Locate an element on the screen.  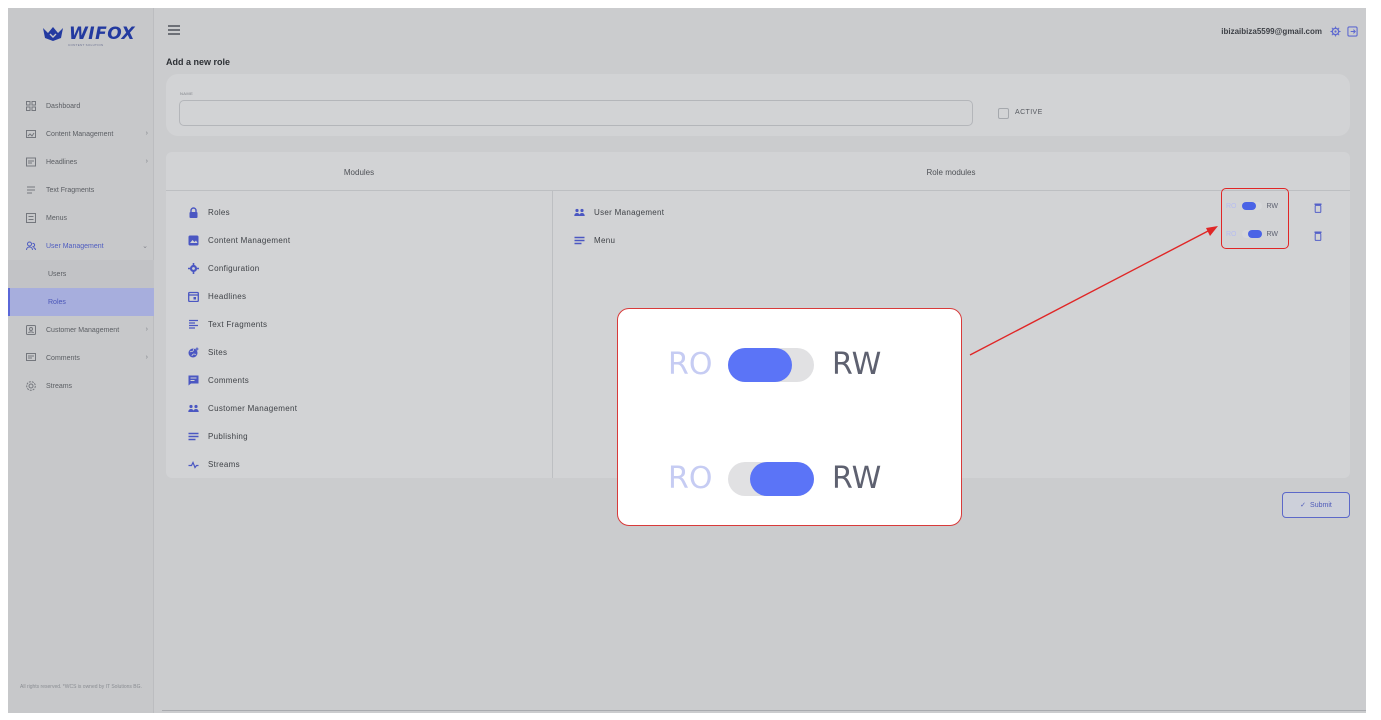
module-item: Customer Management is located at coordinates (242, 408).